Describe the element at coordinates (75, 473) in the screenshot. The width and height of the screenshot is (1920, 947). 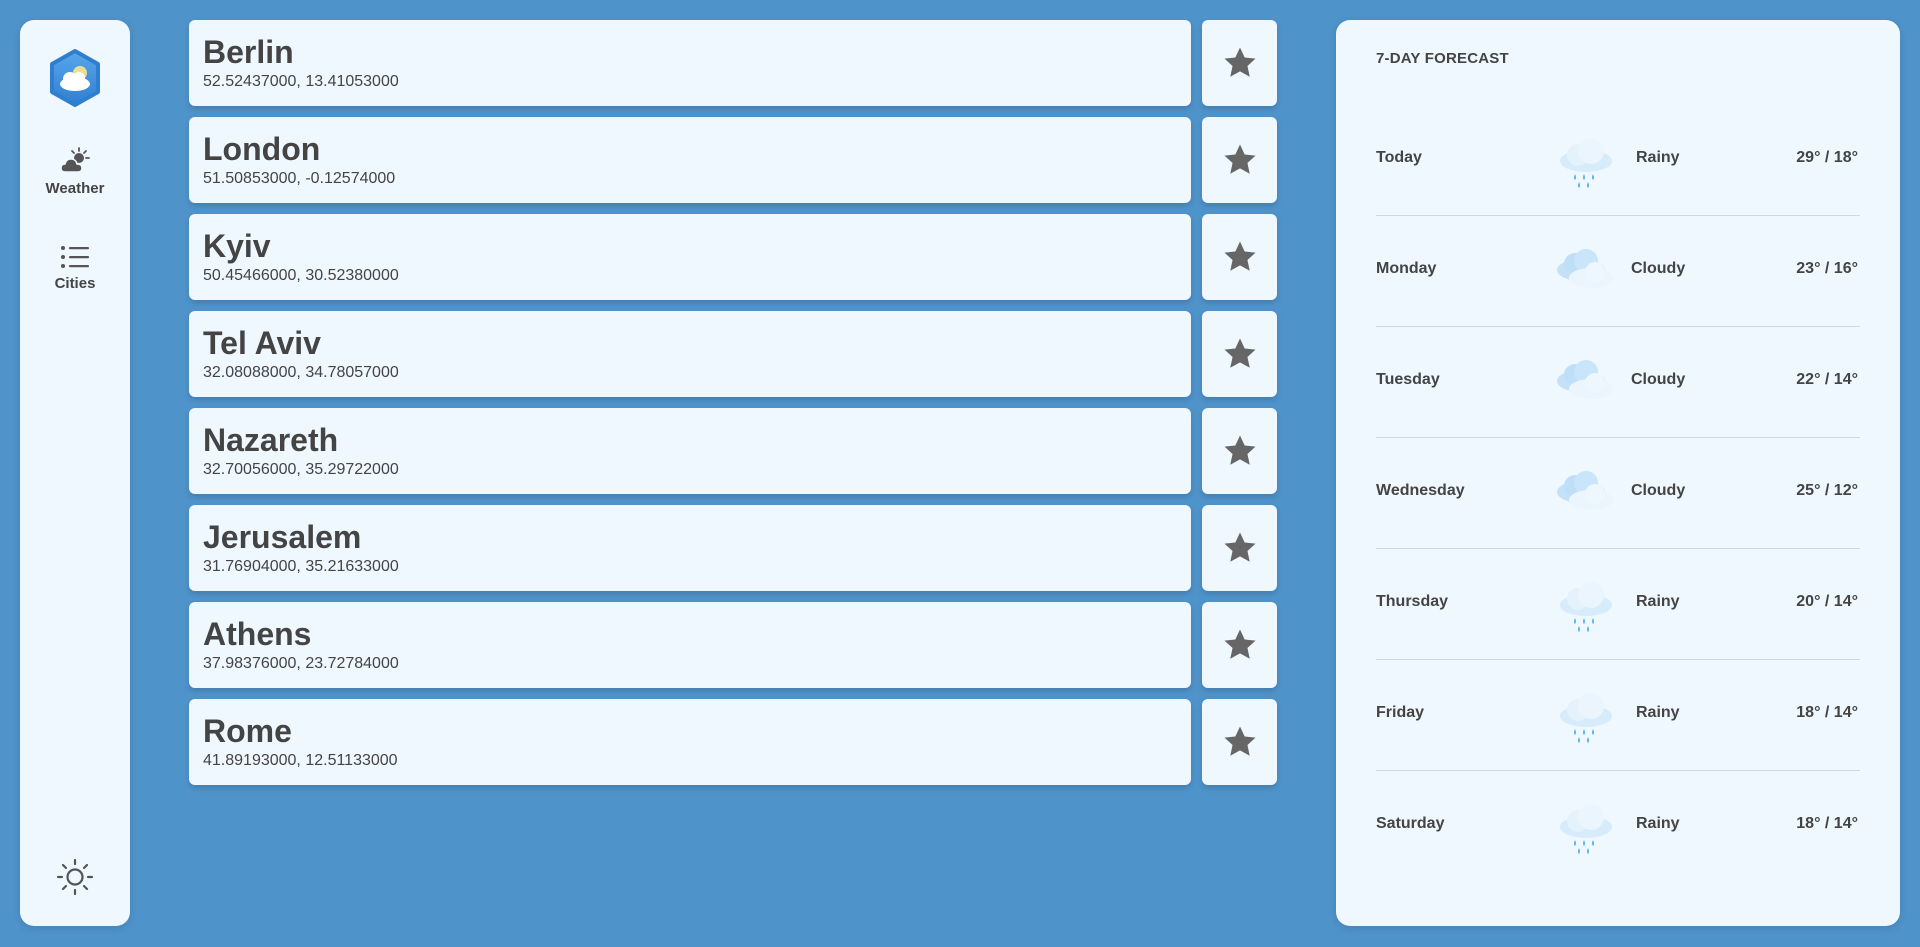
I see `sidebar: Weather Cities` at that location.